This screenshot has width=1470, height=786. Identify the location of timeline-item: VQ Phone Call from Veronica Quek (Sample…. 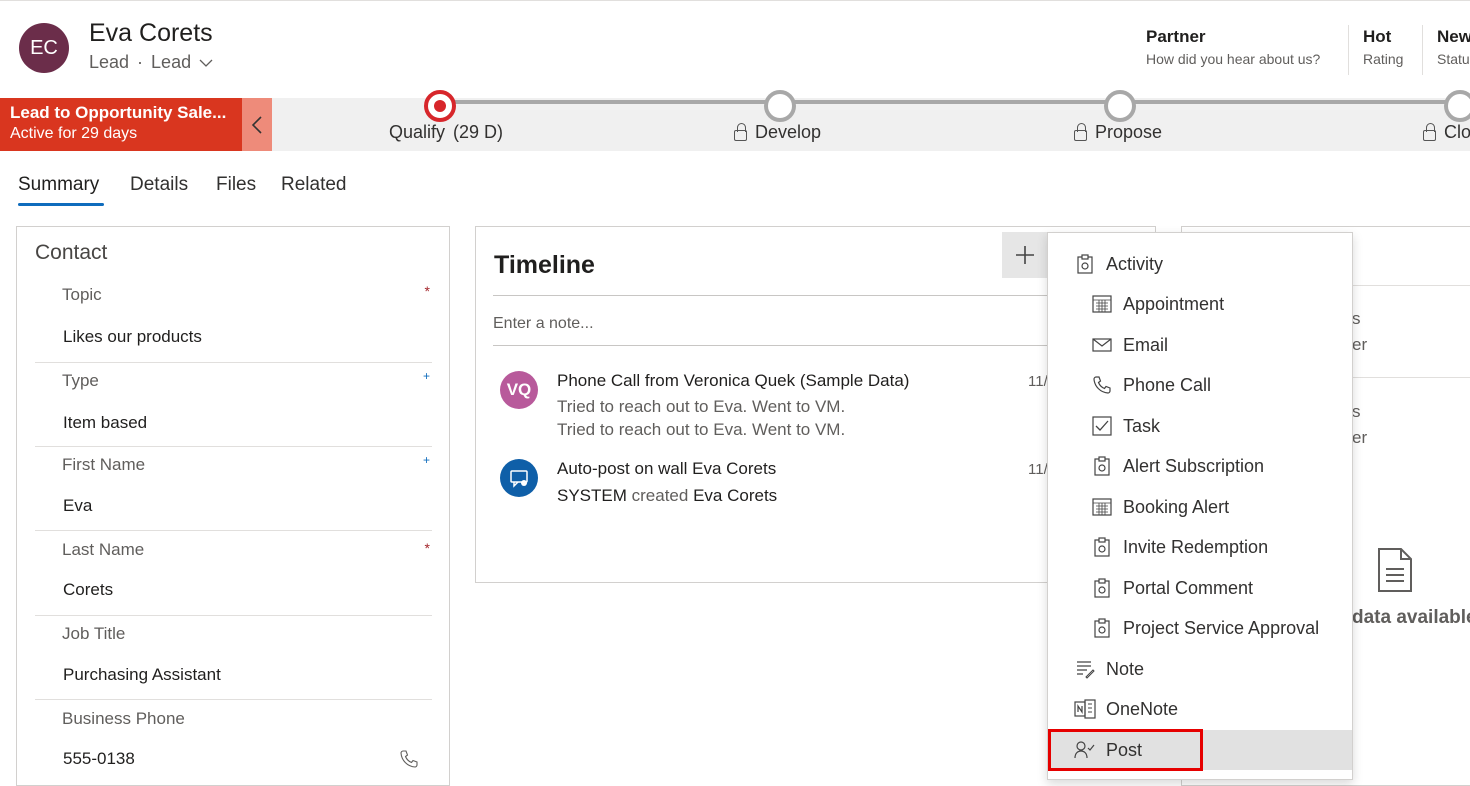
(772, 405).